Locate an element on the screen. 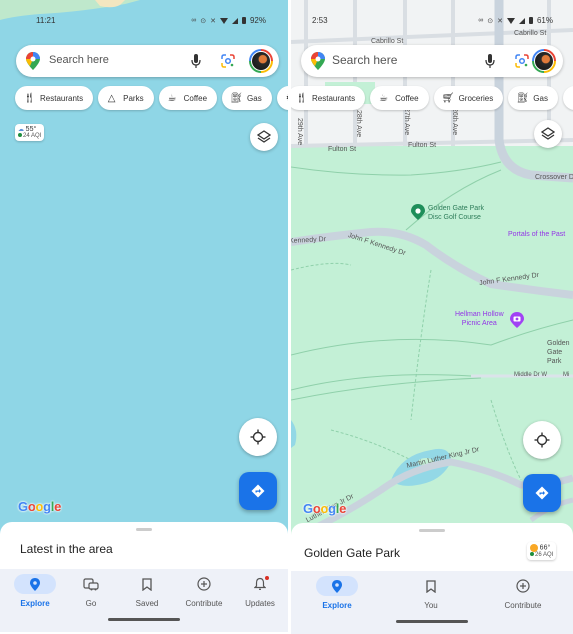 This screenshot has height=634, width=573. category-chips: 🍴︎ Restaurants ☕︎ Coffee 🛒︎ Groceries ⛽︎ Gas is located at coordinates (432, 98).